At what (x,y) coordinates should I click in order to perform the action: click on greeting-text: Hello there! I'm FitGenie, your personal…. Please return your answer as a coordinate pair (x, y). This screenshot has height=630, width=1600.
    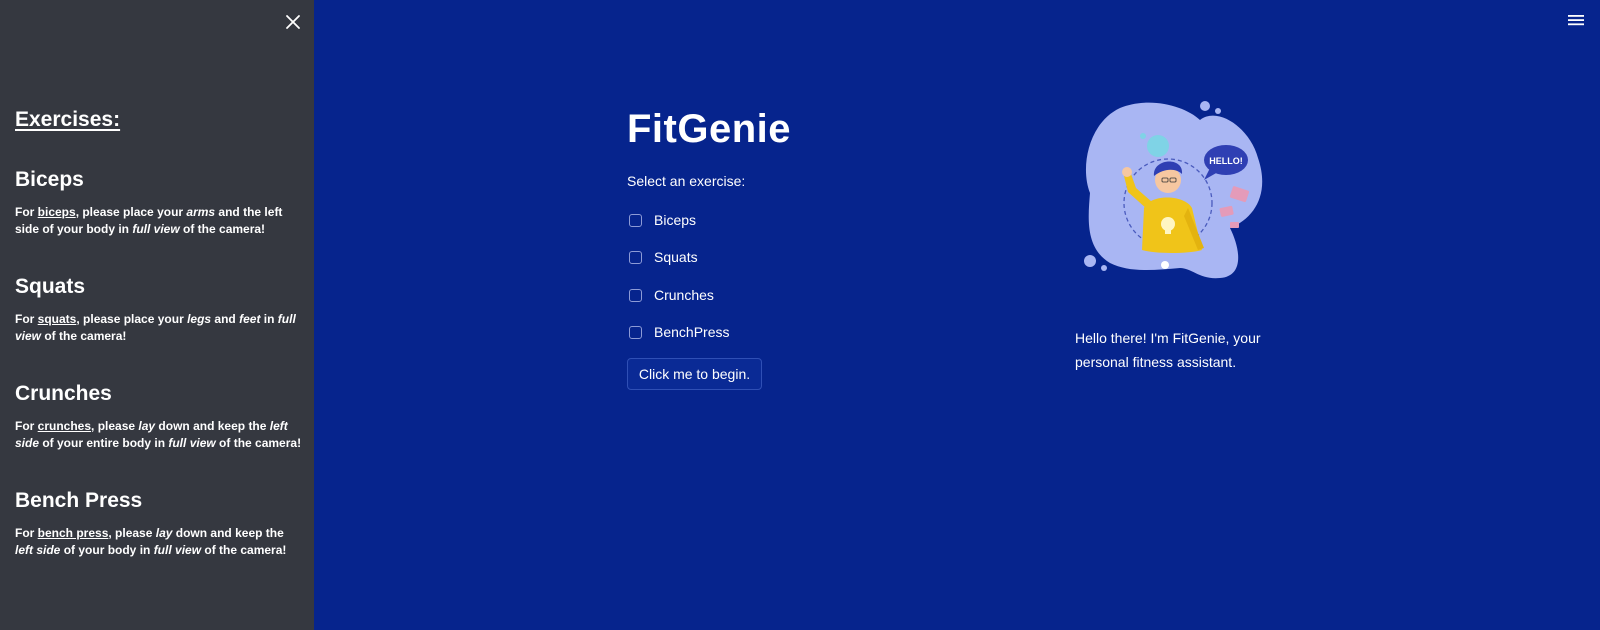
    Looking at the image, I should click on (1168, 350).